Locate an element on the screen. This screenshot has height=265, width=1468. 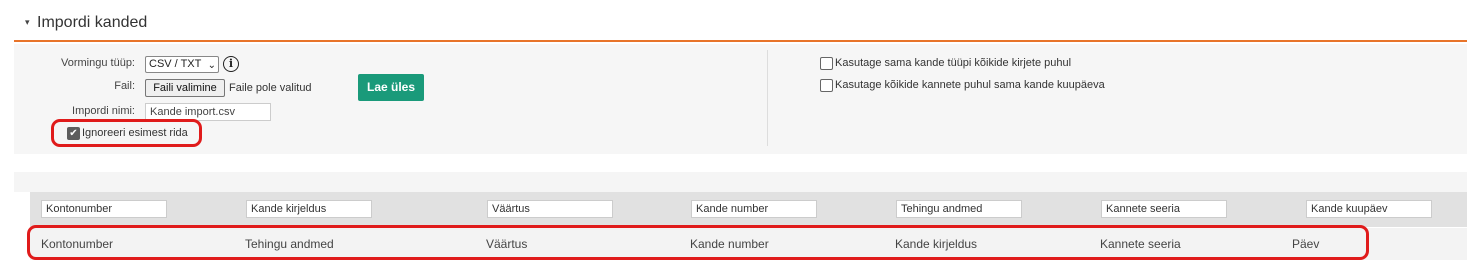
format-type-select: CSV / TXT ⌄ is located at coordinates (182, 64).